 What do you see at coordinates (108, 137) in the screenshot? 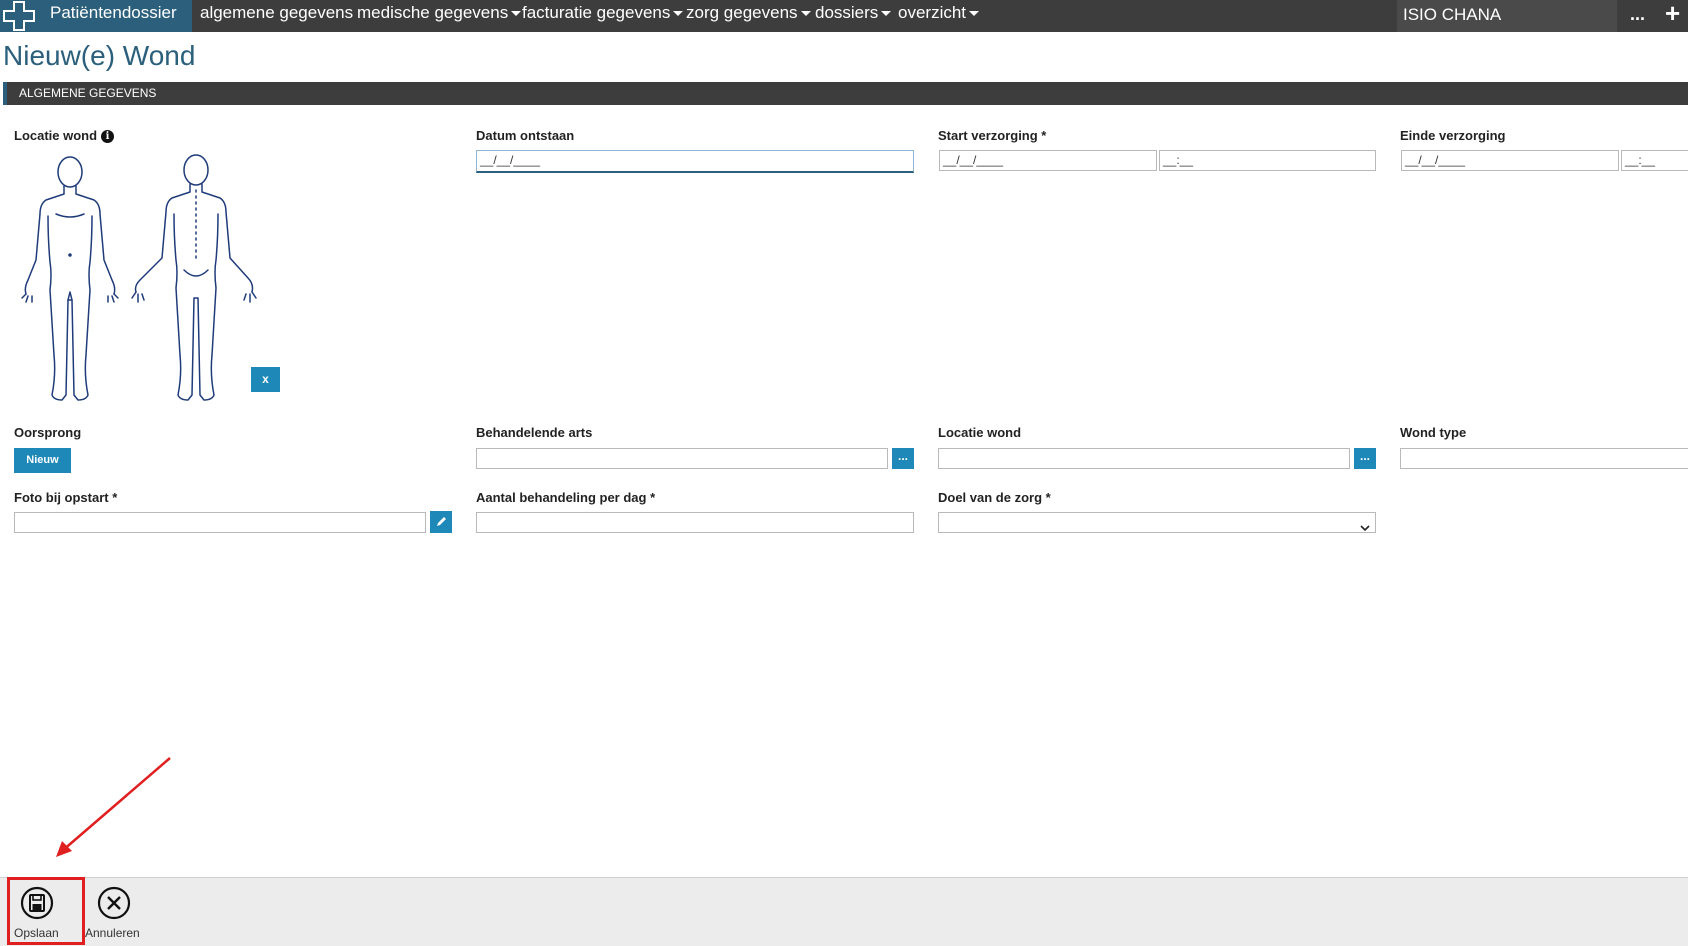
I see `info-icon: i` at bounding box center [108, 137].